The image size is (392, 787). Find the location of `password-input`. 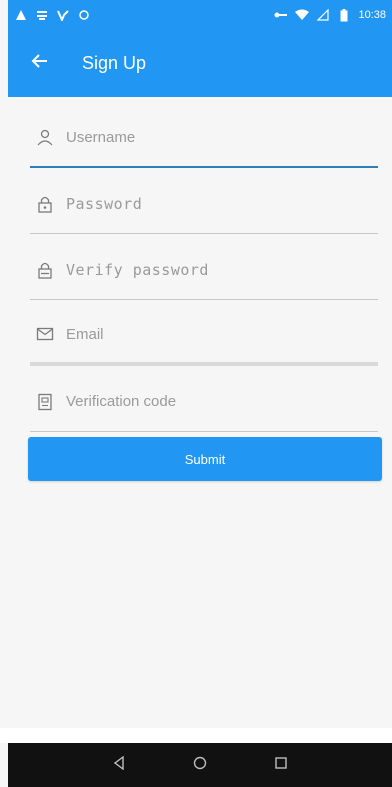

password-input is located at coordinates (211, 203).